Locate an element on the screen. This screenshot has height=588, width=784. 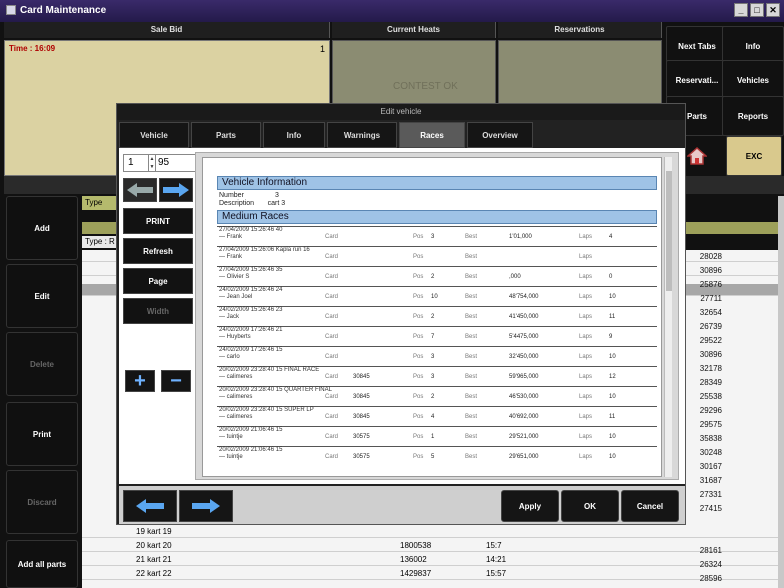
table-scrollbar is located at coordinates (781, 392).